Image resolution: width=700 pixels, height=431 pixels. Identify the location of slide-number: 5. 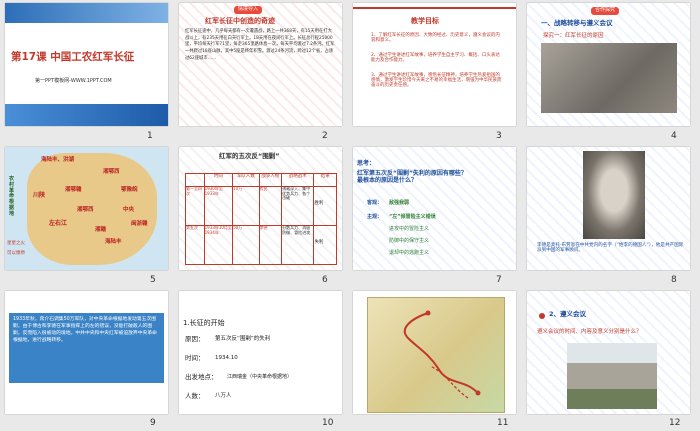
(153, 280).